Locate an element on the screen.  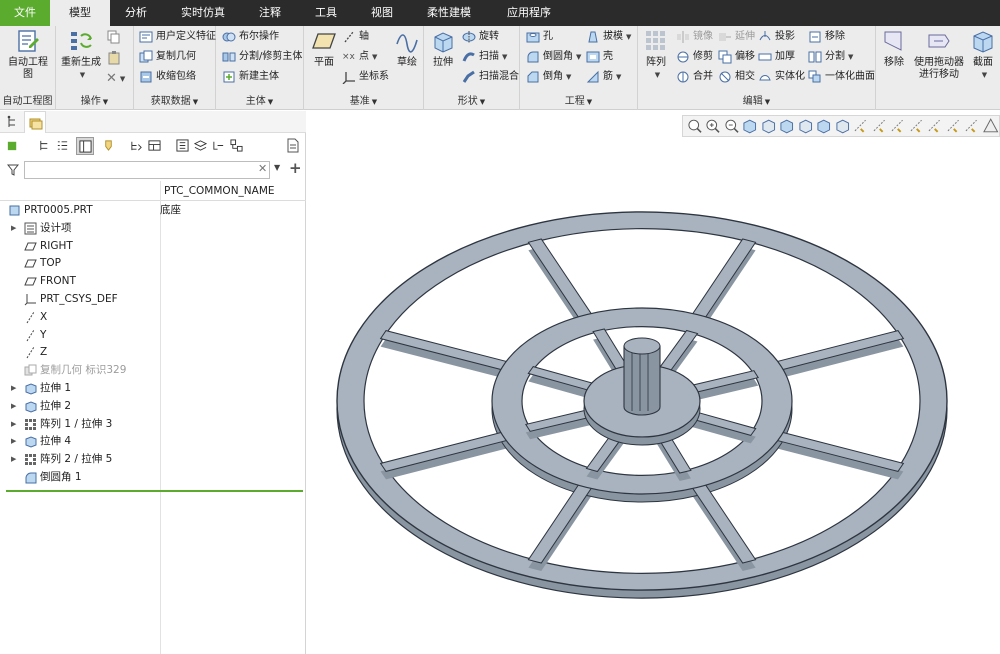
merge-button: 合并 is located at coordinates (694, 77).